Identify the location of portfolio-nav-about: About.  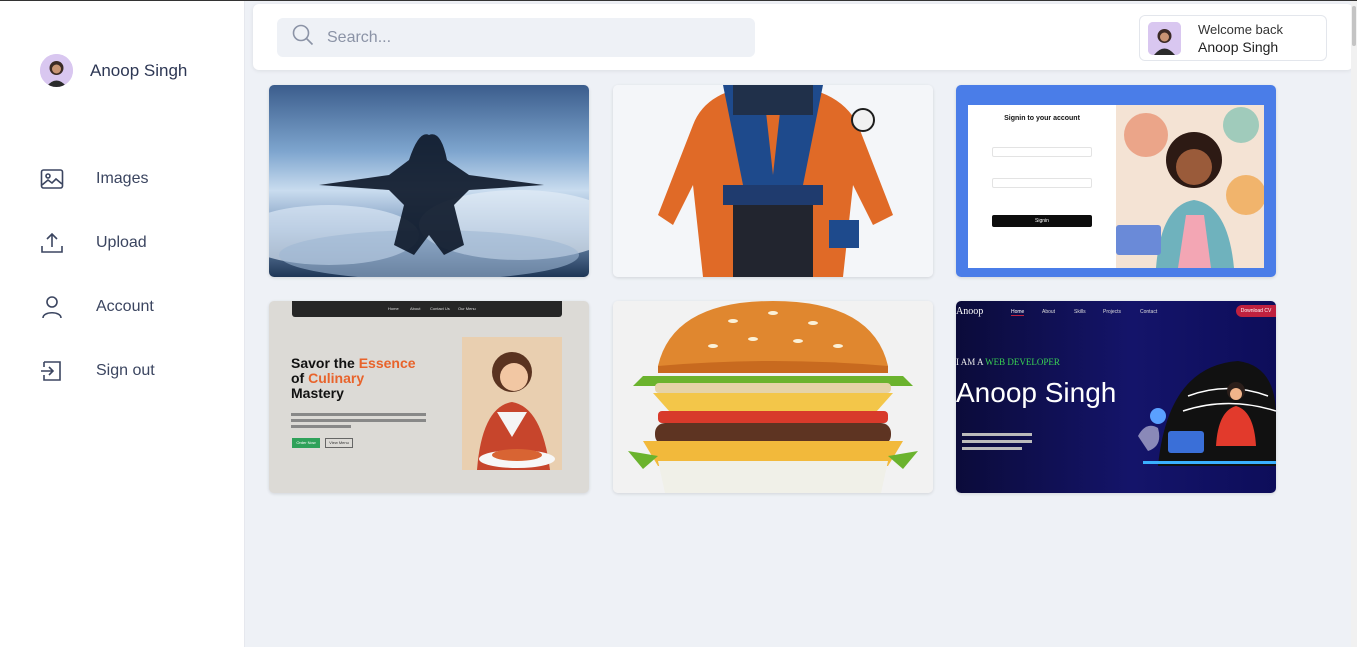
(1049, 312).